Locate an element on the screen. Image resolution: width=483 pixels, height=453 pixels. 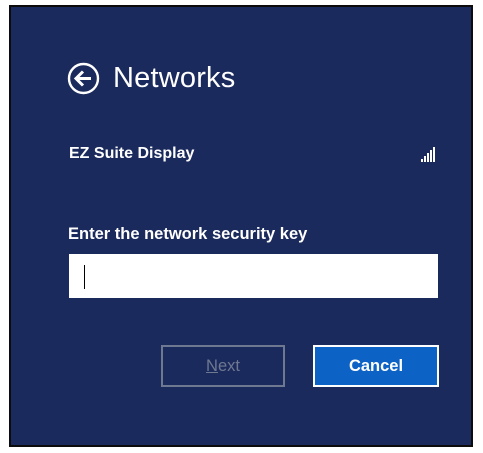
back-arrow-circle-icon is located at coordinates (83, 78).